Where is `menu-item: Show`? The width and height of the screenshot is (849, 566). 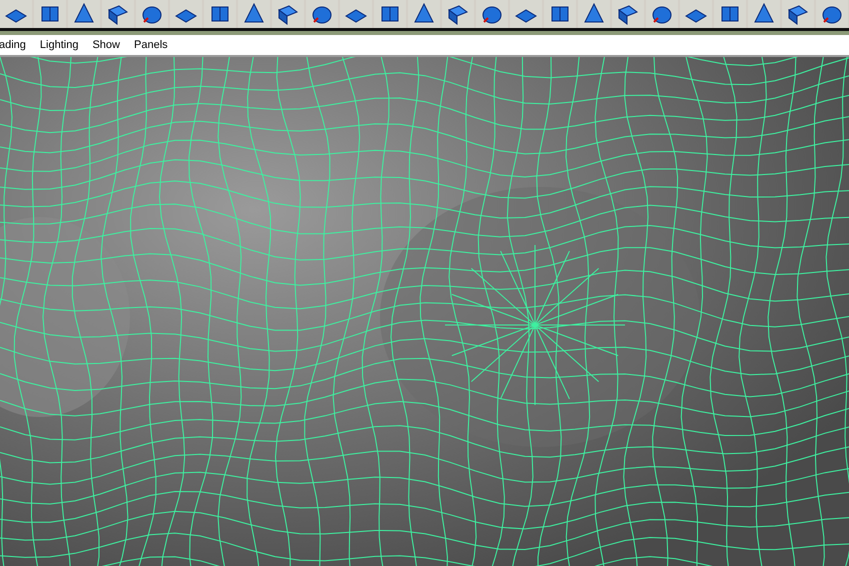 menu-item: Show is located at coordinates (106, 45).